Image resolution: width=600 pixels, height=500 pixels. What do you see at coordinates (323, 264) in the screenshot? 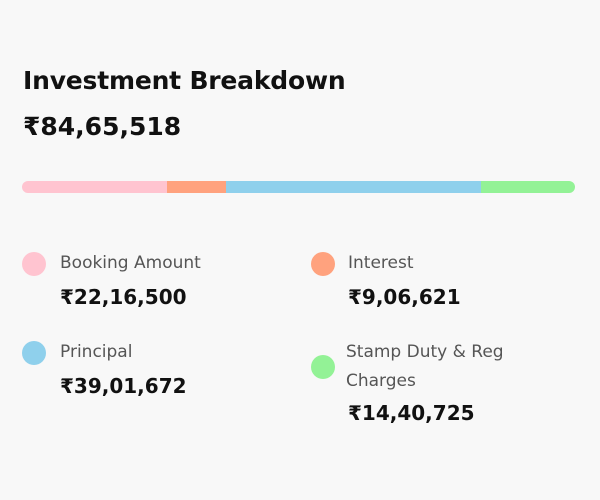
I see `interest-dot-icon` at bounding box center [323, 264].